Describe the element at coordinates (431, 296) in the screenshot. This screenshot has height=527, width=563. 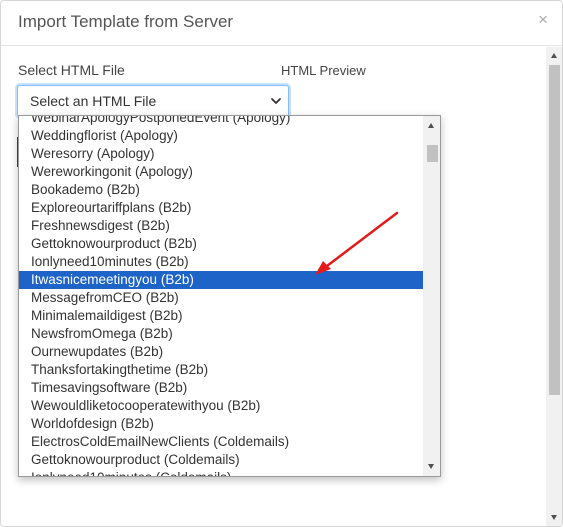
I see `dropdown-scrollbar` at that location.